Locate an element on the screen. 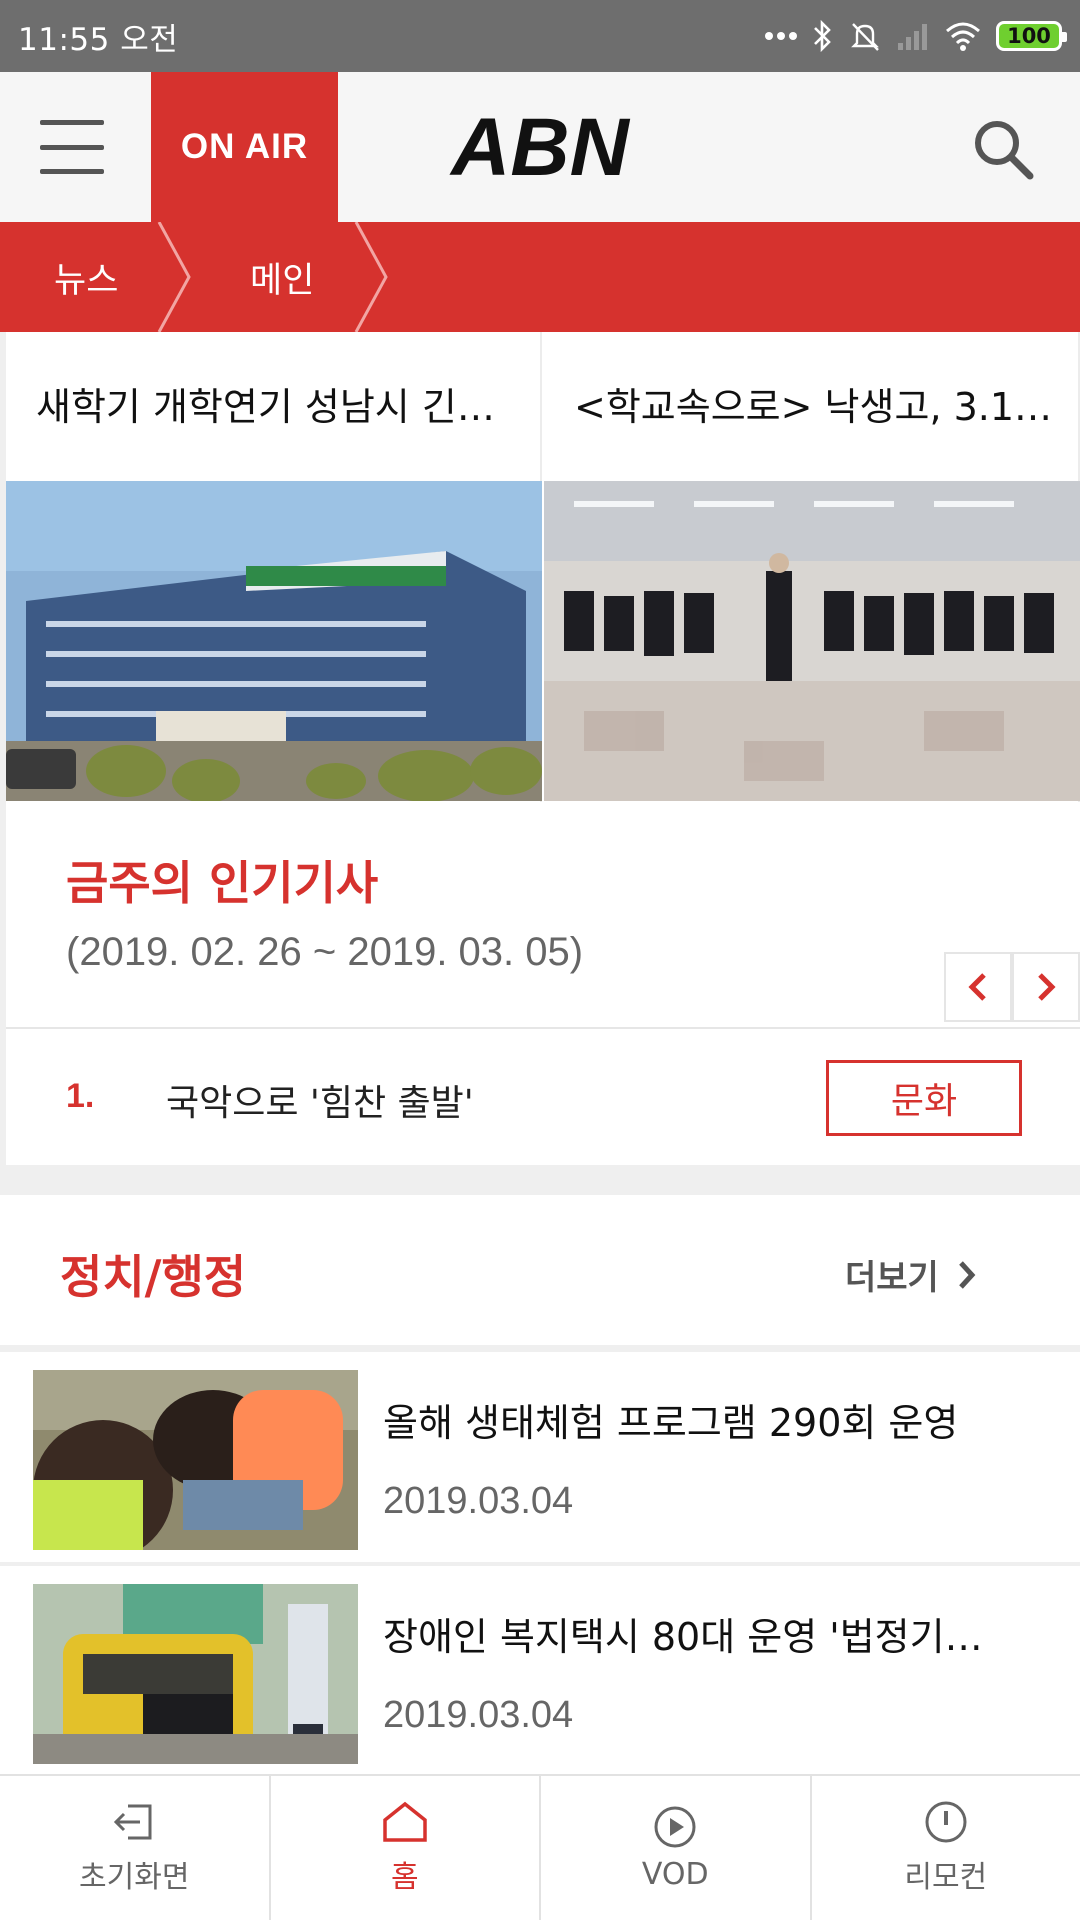 The image size is (1080, 1920). popular-article-title: 국악으로 '힘찬 출발' is located at coordinates (320, 1100).